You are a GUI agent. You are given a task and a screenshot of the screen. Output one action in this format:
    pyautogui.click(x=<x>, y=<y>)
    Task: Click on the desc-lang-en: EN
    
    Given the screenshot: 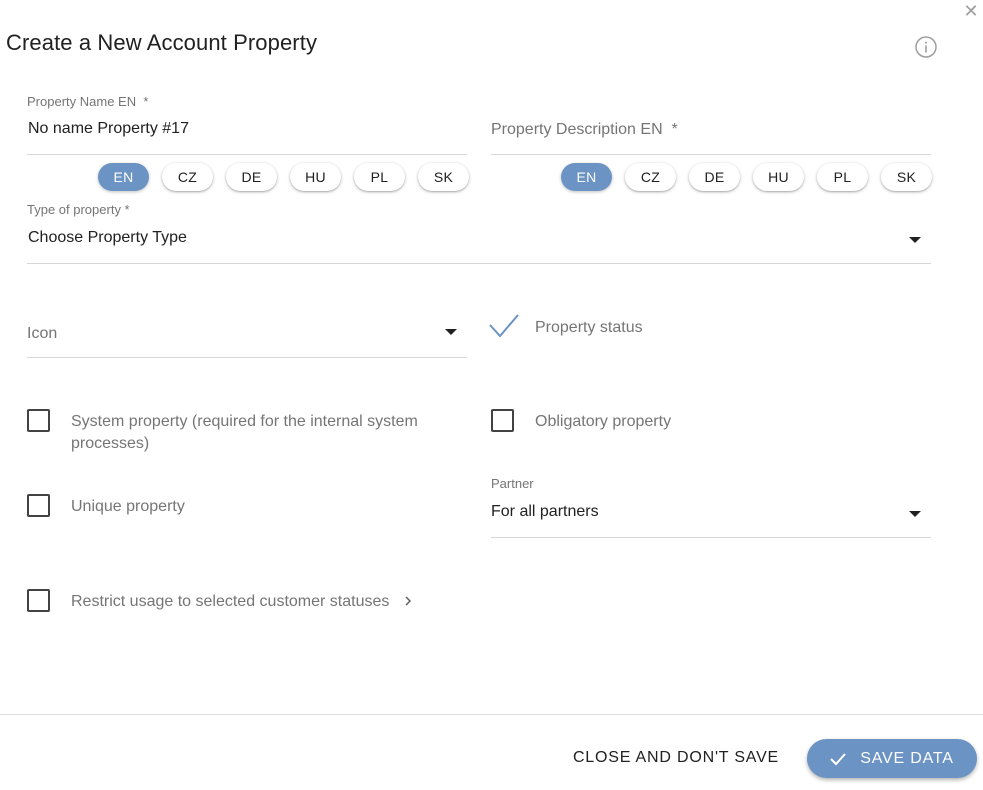 What is the action you would take?
    pyautogui.click(x=586, y=177)
    